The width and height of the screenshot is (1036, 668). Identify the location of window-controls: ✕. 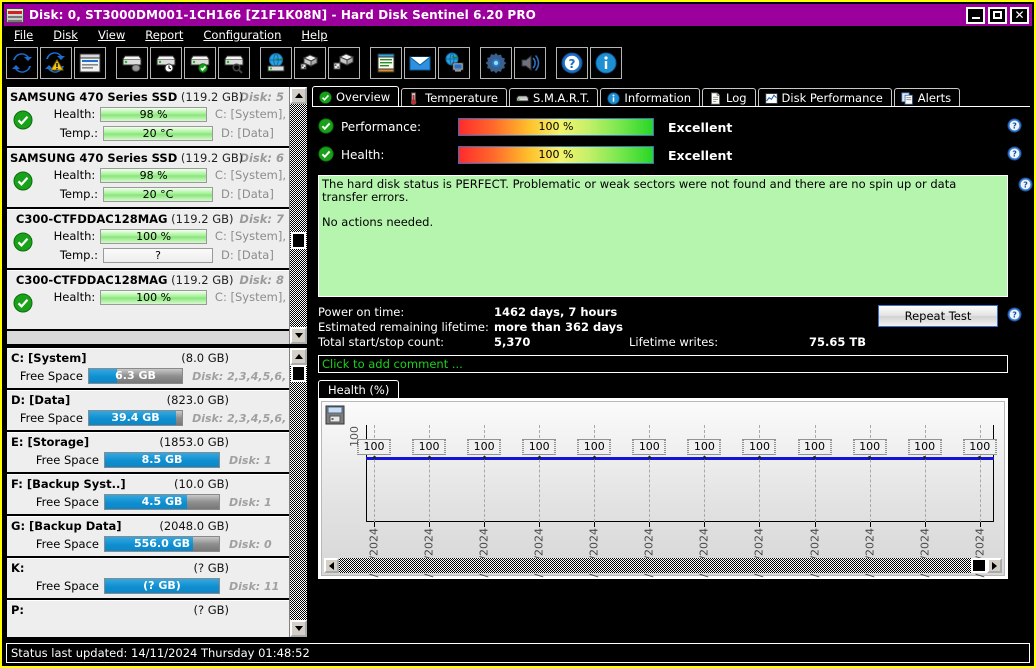
(999, 15).